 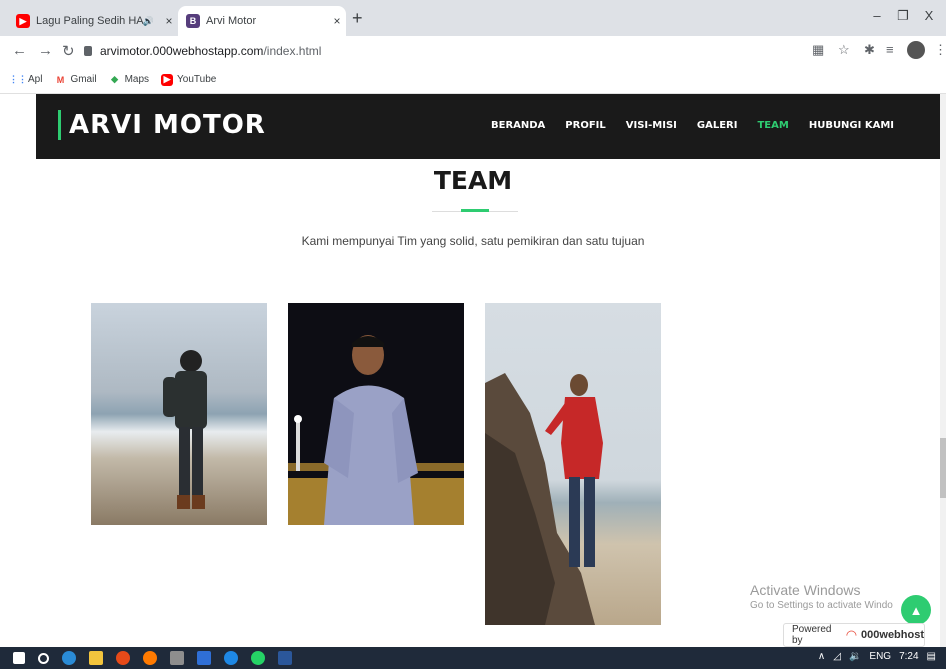 What do you see at coordinates (908, 656) in the screenshot?
I see `clock: 7:24` at bounding box center [908, 656].